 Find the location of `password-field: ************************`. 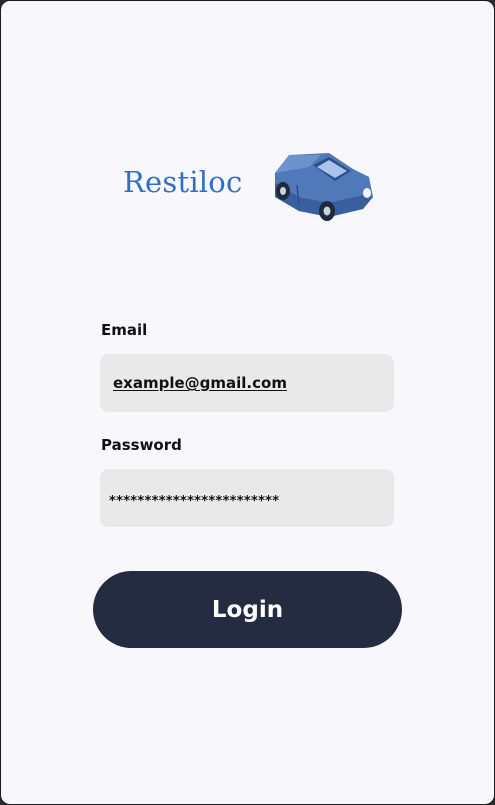

password-field: ************************ is located at coordinates (247, 498).